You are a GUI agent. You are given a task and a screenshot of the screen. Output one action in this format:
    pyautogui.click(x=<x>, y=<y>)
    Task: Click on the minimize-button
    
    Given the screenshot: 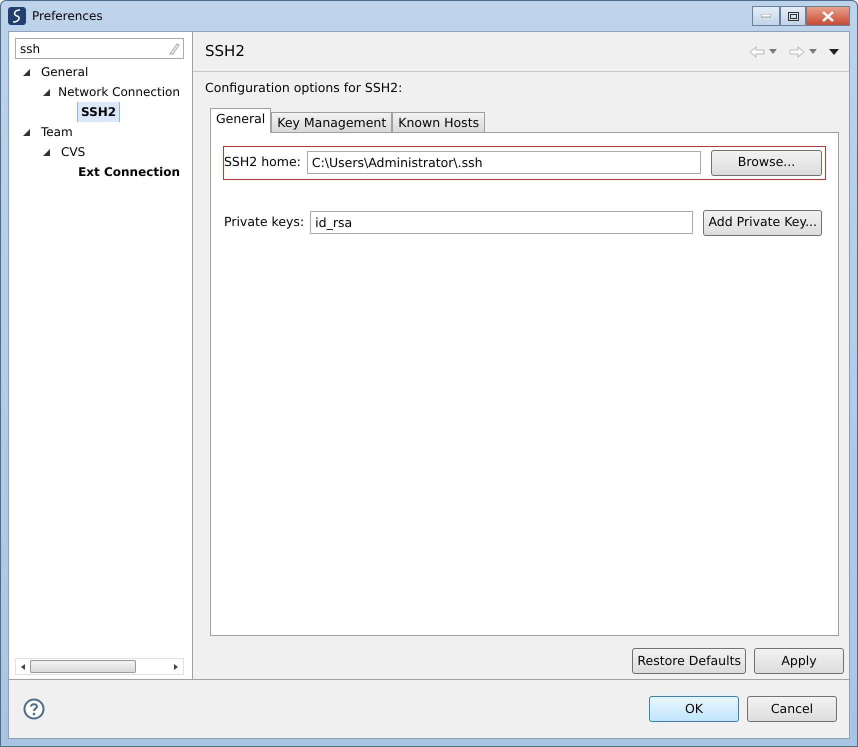 What is the action you would take?
    pyautogui.click(x=766, y=16)
    